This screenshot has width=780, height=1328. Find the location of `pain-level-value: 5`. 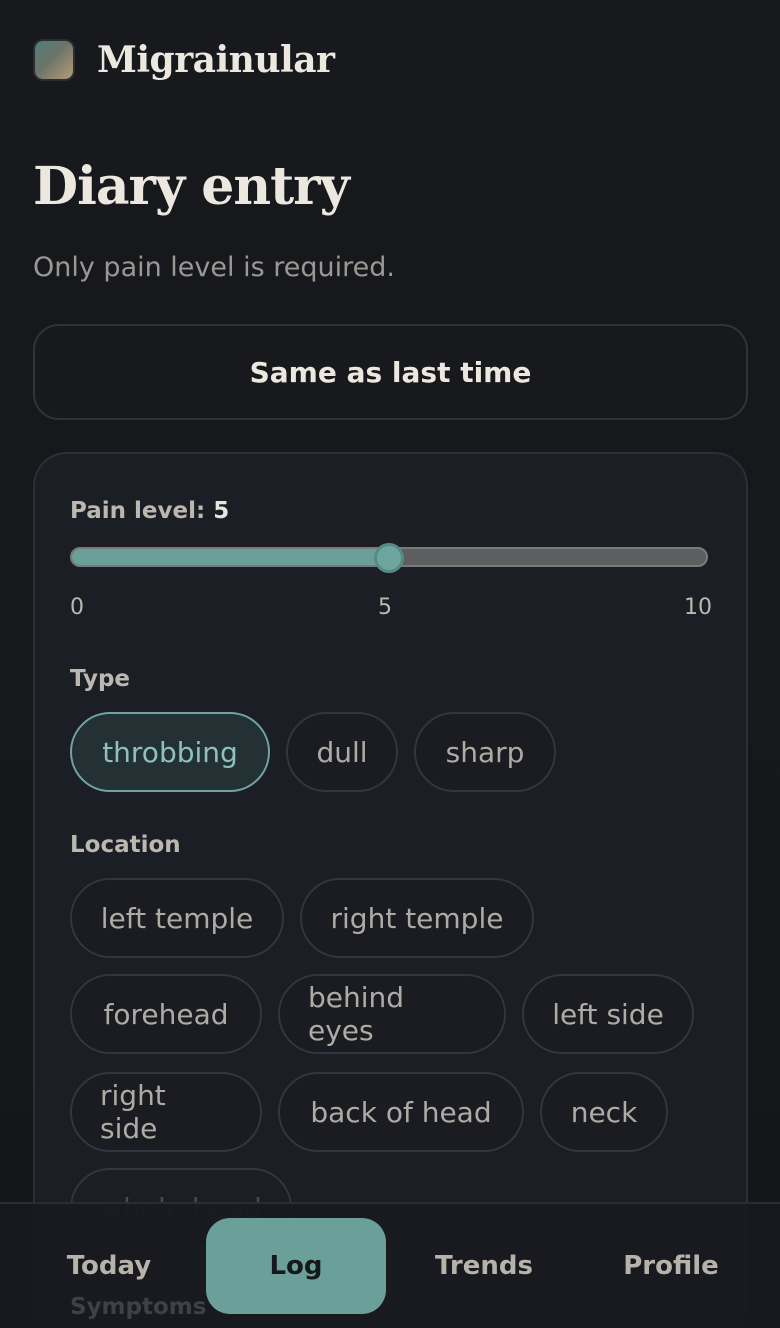

pain-level-value: 5 is located at coordinates (221, 511).